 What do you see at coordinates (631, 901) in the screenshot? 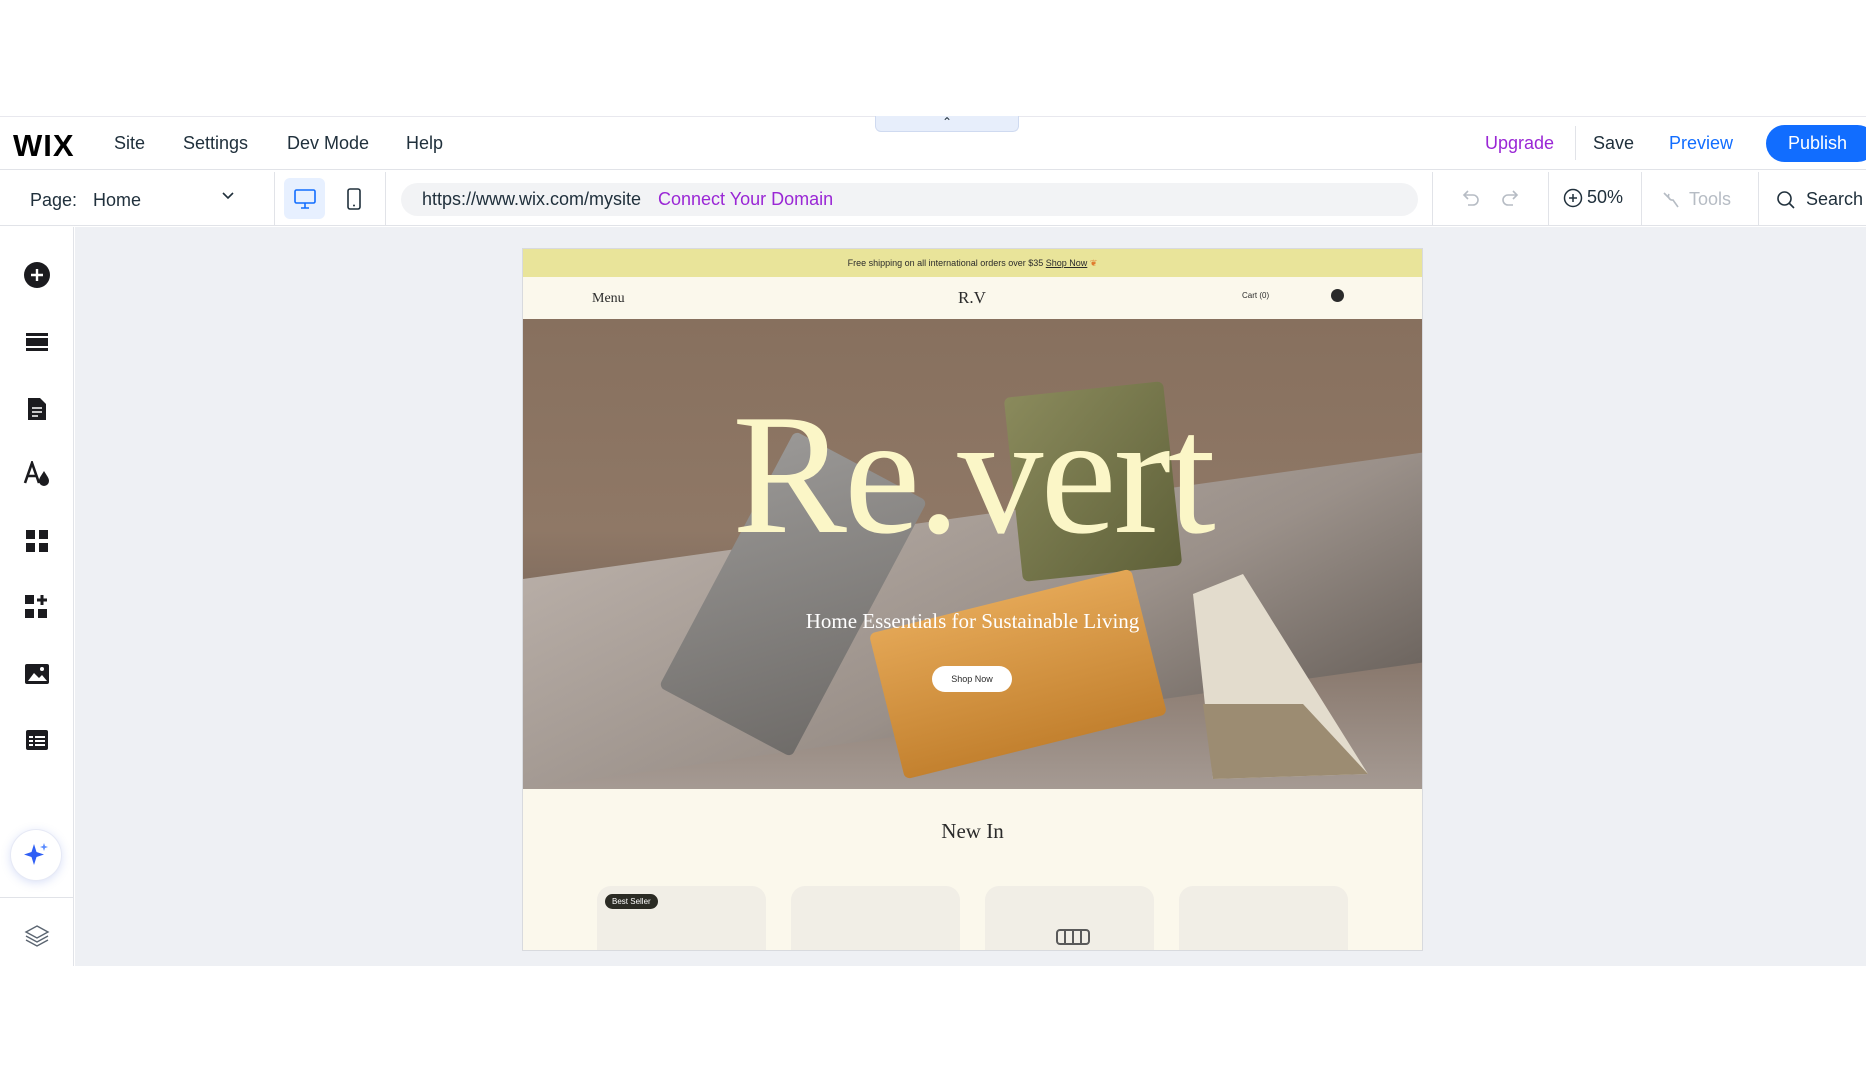
I see `best-seller-badge: Best Seller` at bounding box center [631, 901].